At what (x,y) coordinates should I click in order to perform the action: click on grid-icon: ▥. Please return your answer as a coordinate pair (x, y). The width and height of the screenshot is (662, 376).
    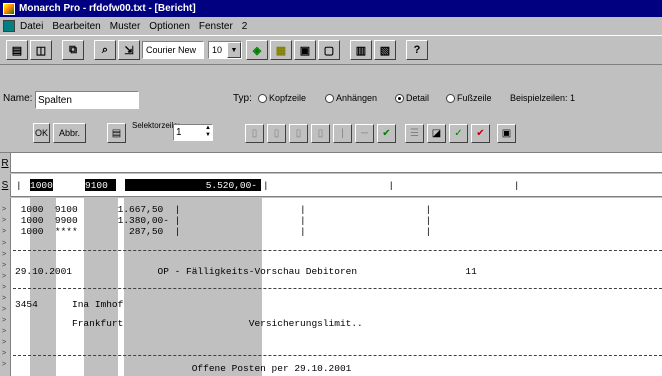
    Looking at the image, I should click on (361, 50).